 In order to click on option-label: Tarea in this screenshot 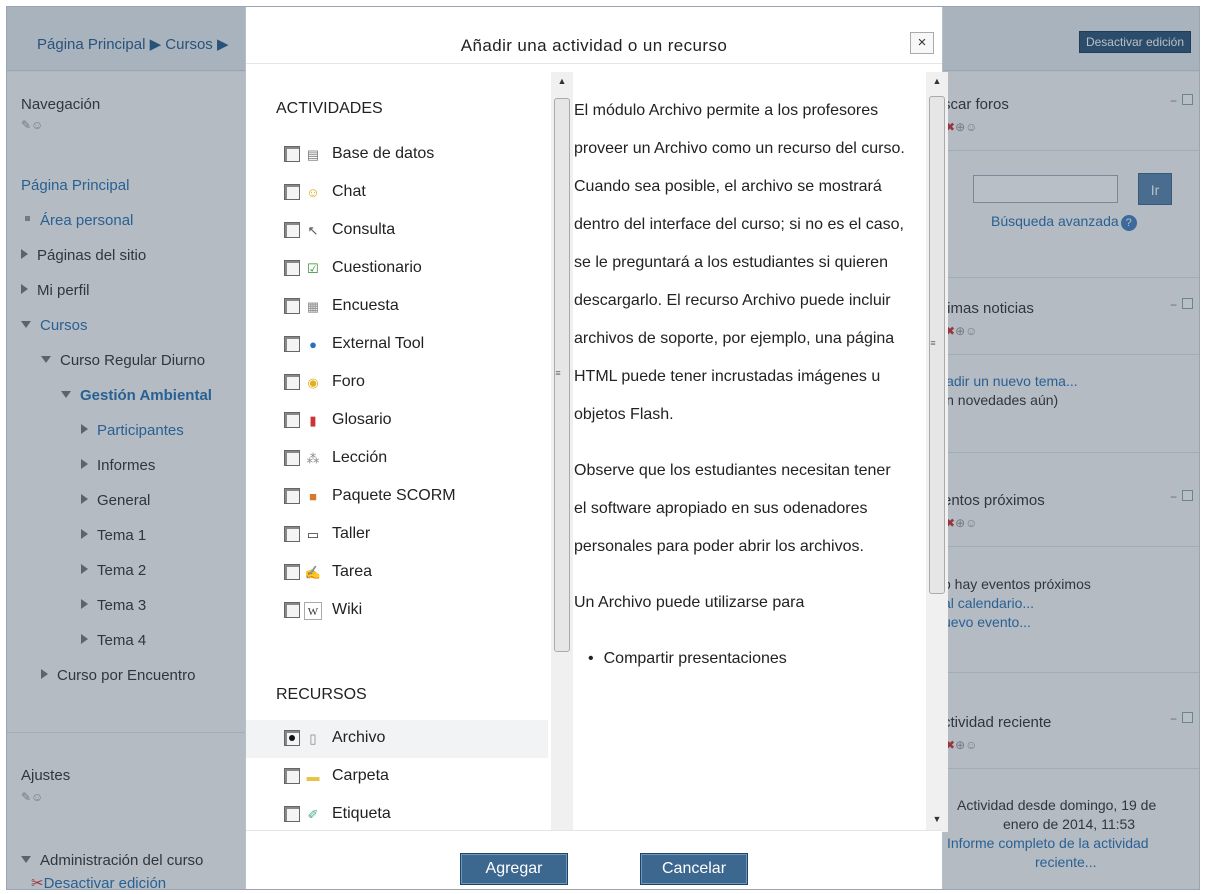, I will do `click(352, 571)`.